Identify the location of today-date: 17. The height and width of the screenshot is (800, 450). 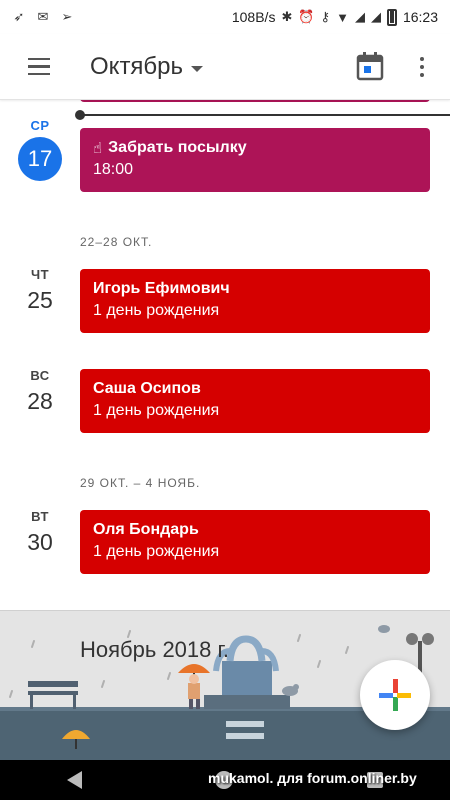
(40, 159).